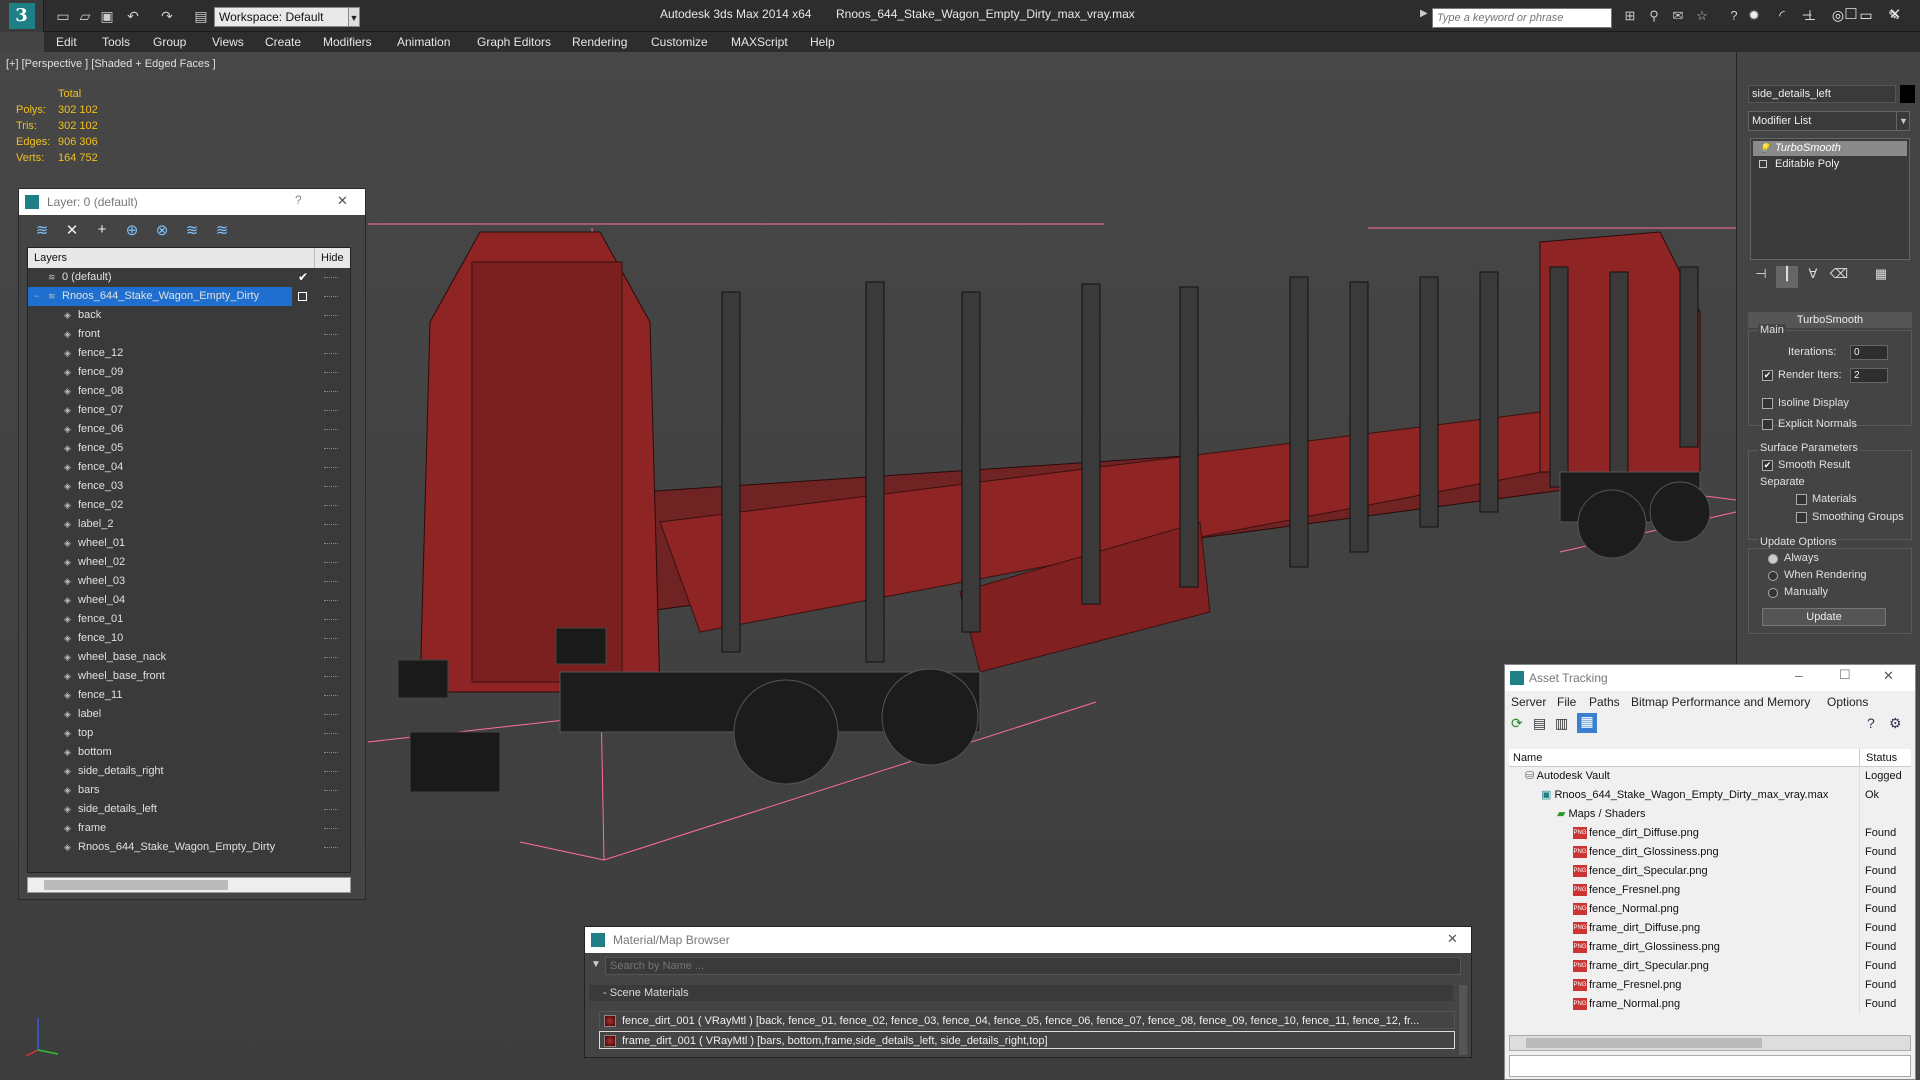  Describe the element at coordinates (1710, 909) in the screenshot. I see `asset-row: PNG fence_Normal.png Found` at that location.